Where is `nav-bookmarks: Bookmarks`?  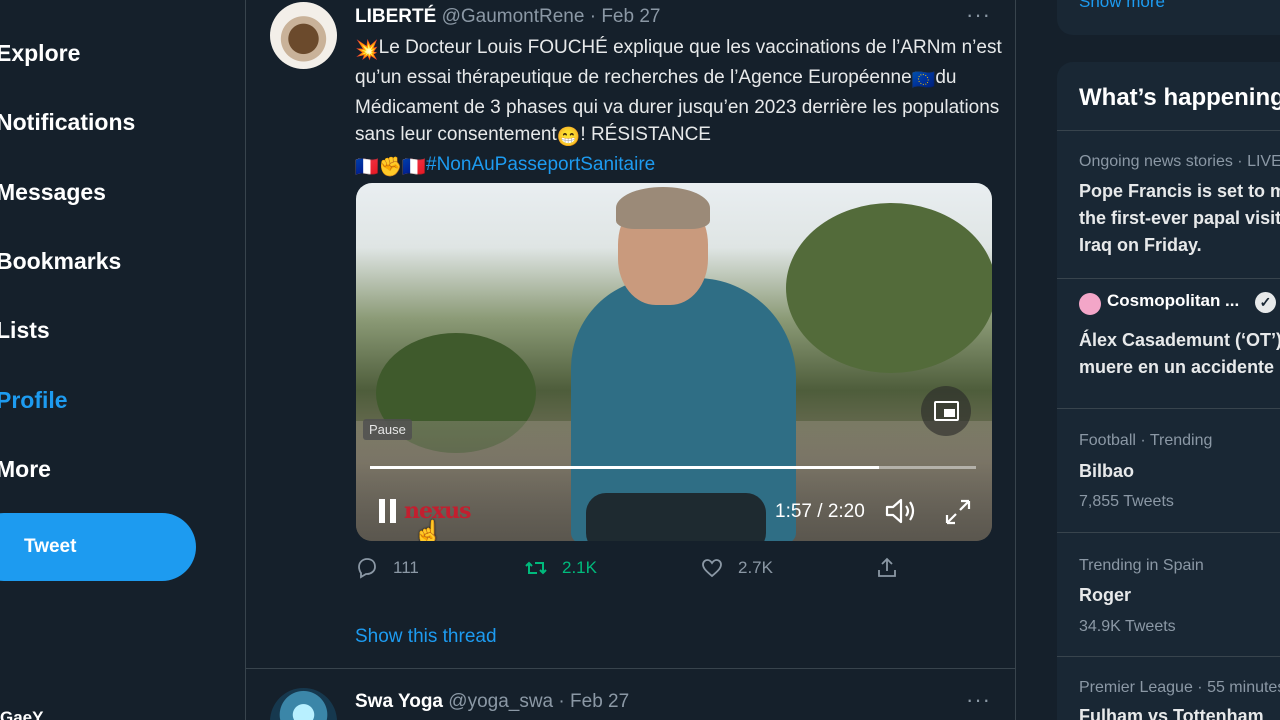
nav-bookmarks: Bookmarks is located at coordinates (60, 261).